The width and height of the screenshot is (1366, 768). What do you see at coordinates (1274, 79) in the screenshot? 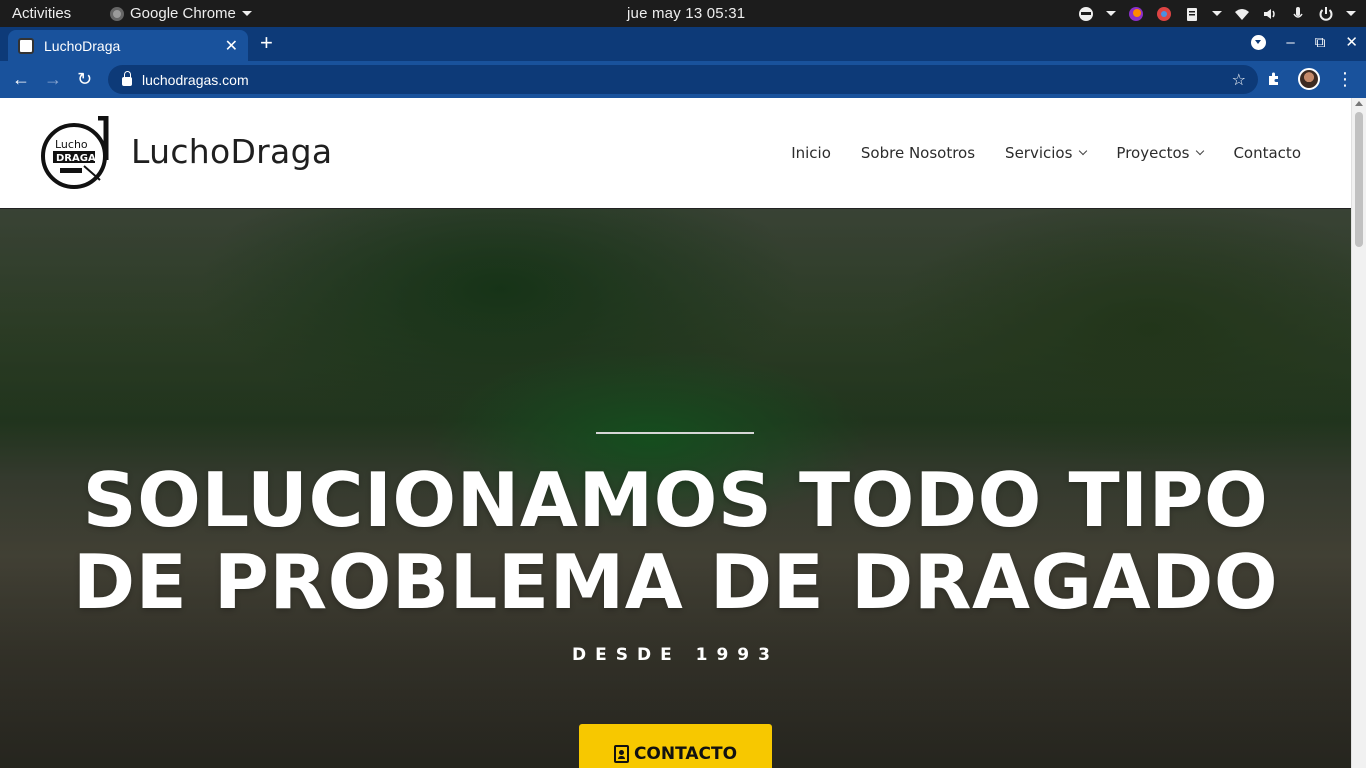
I see `extensions-puzzle-icon` at bounding box center [1274, 79].